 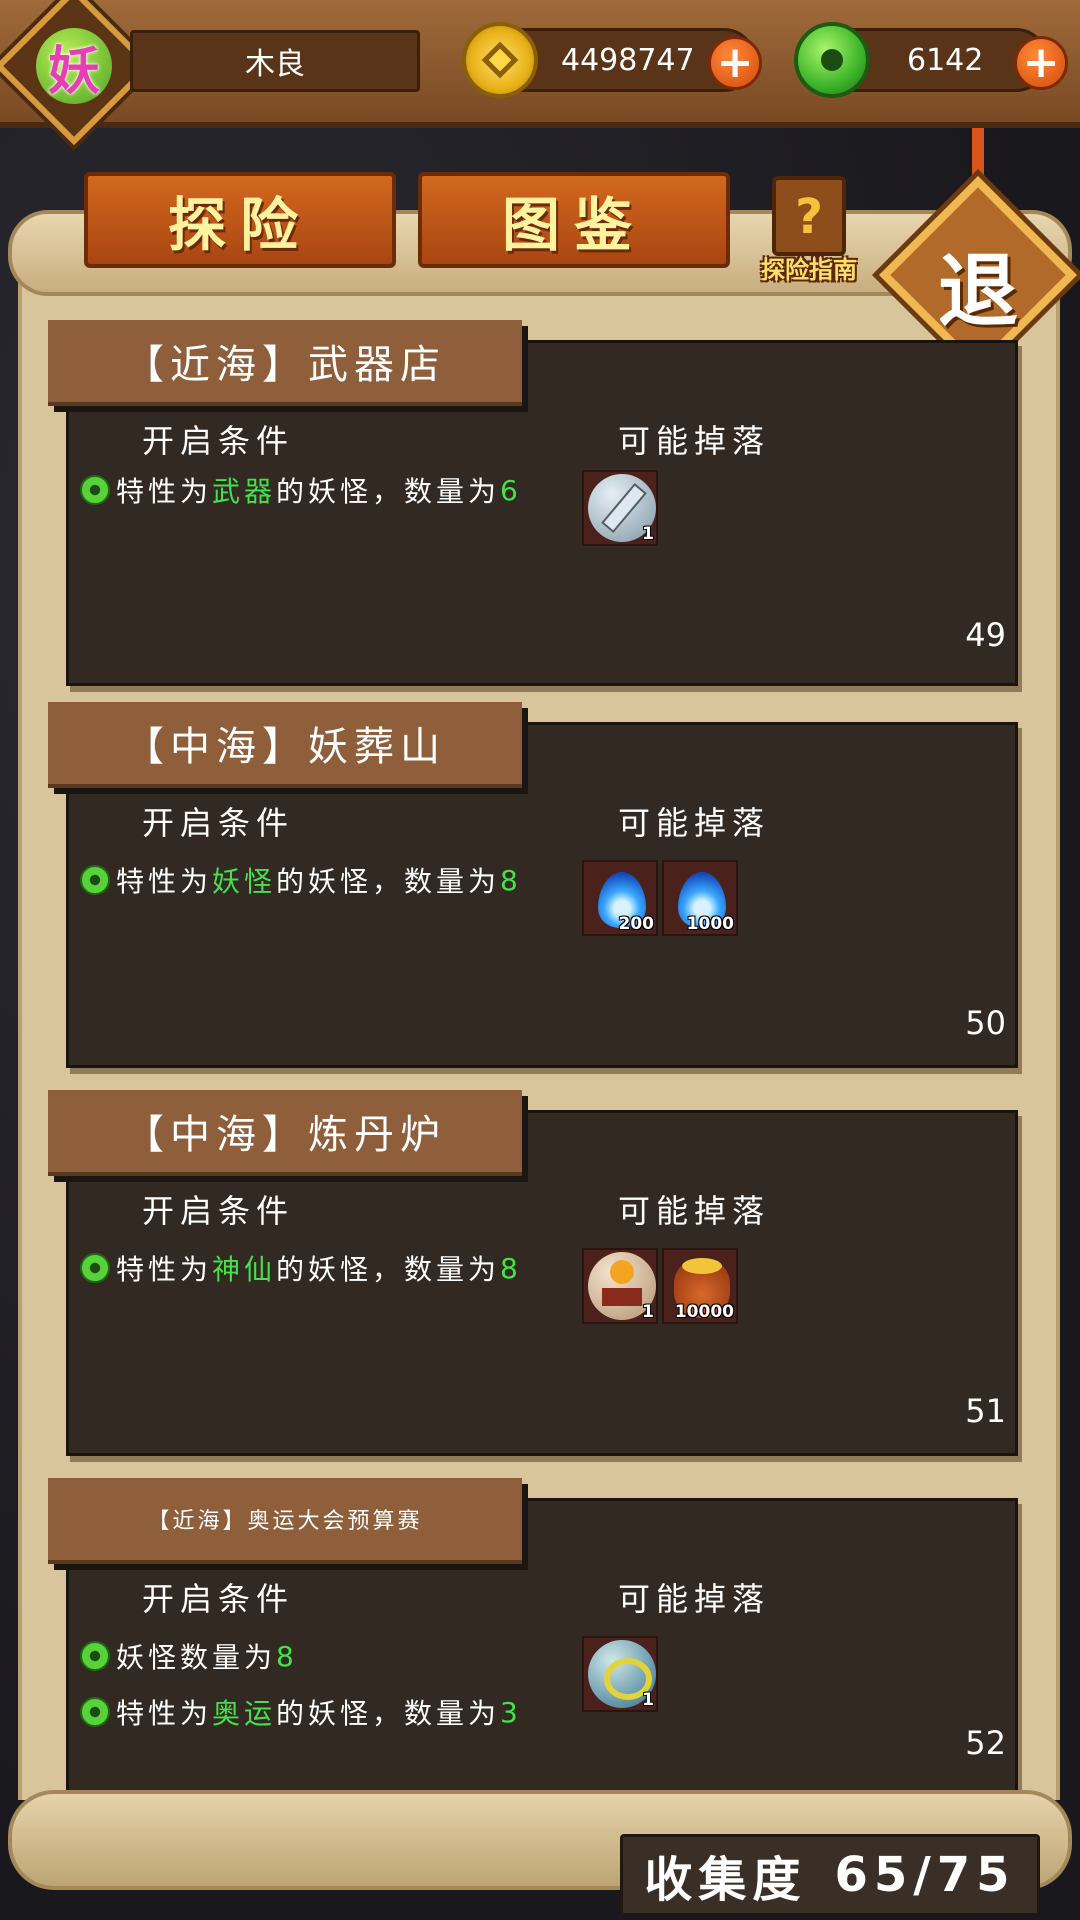 What do you see at coordinates (511, 490) in the screenshot?
I see `condition-count: 6` at bounding box center [511, 490].